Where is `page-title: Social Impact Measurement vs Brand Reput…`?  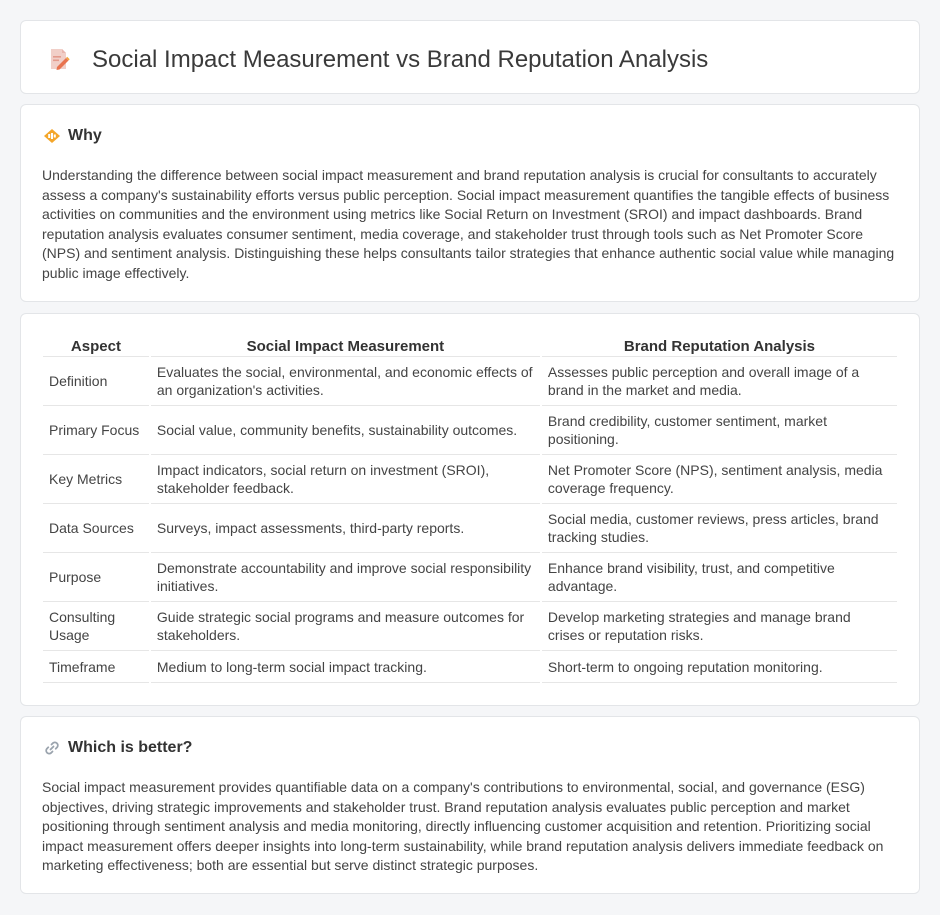
page-title: Social Impact Measurement vs Brand Reput… is located at coordinates (400, 59).